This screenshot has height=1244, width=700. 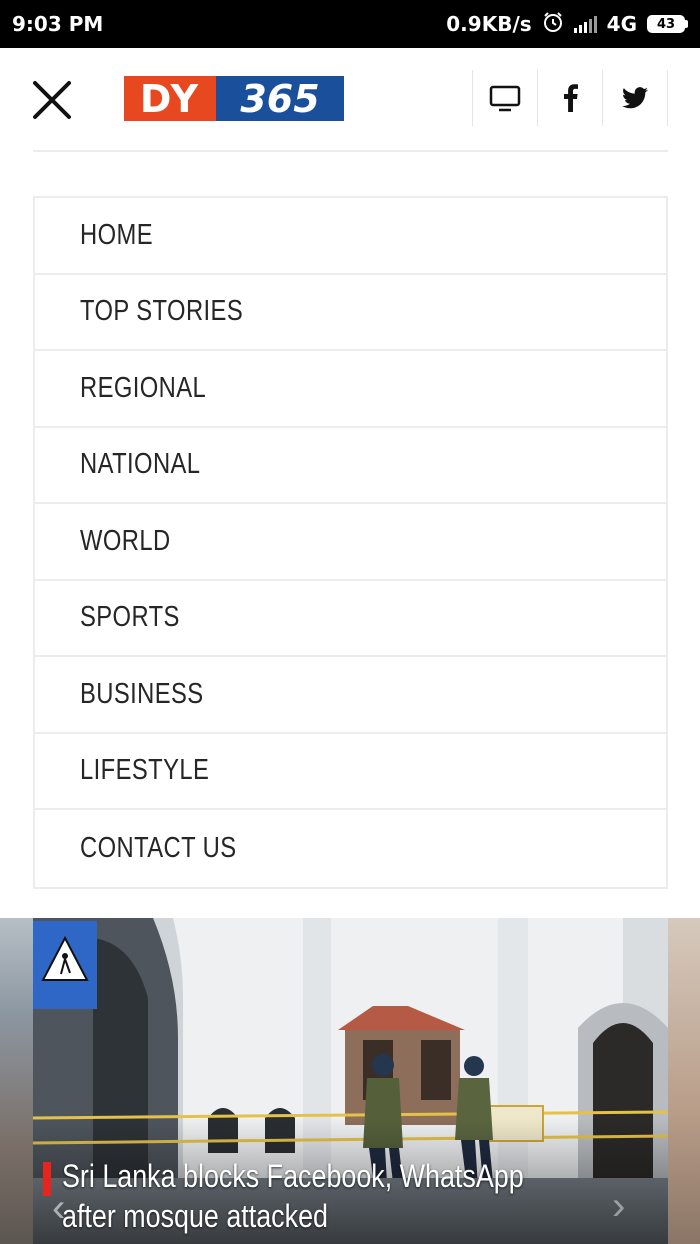 I want to click on status-time: 9:03 PM, so click(x=58, y=24).